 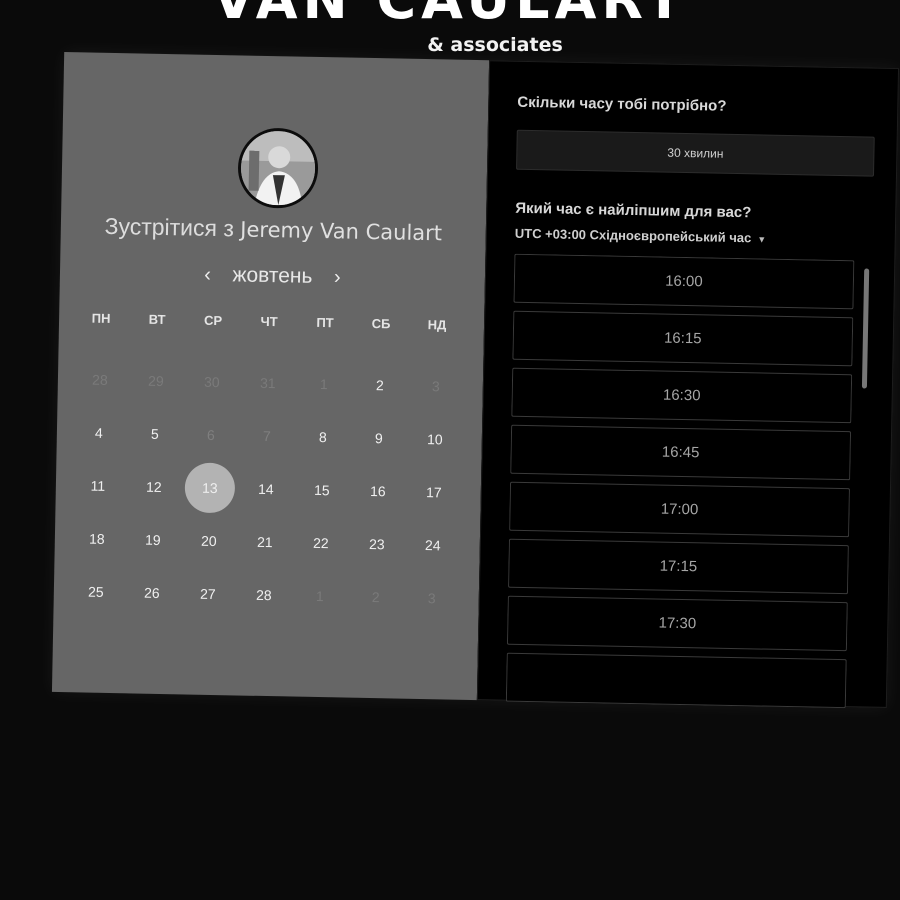 I want to click on calendar-day-number: 20, so click(x=208, y=540).